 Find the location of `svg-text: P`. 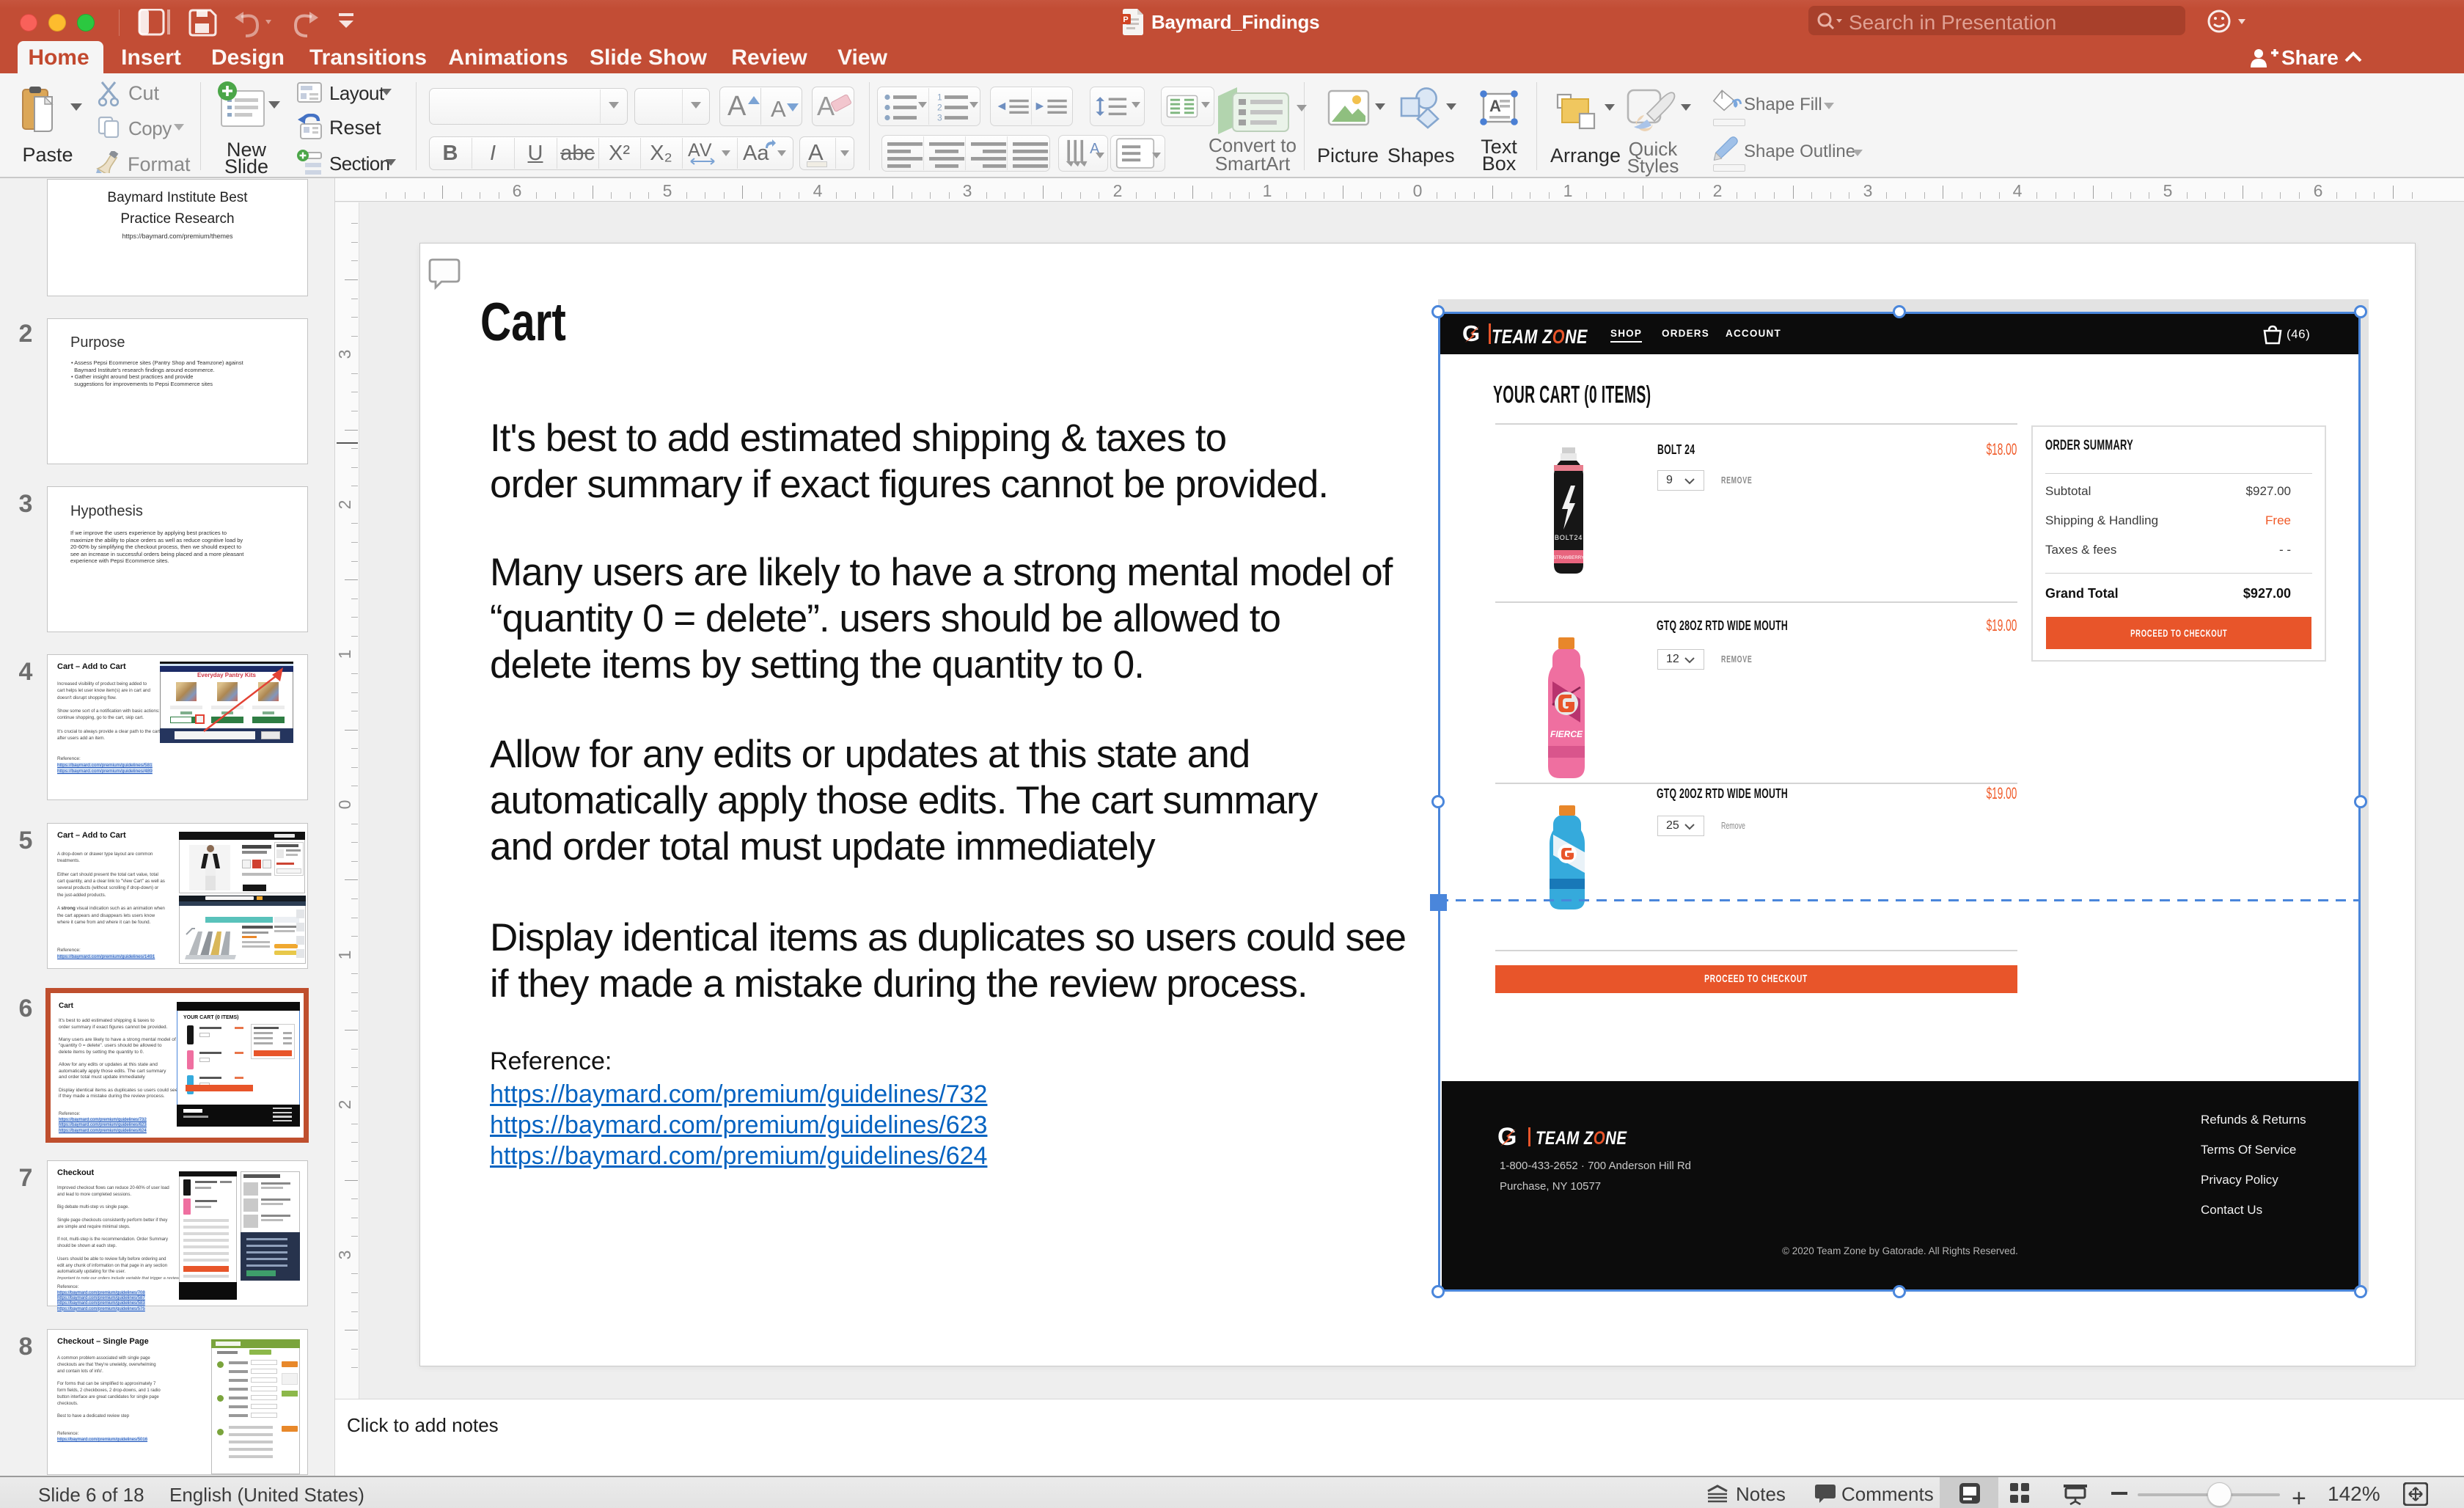

svg-text: P is located at coordinates (1125, 19).